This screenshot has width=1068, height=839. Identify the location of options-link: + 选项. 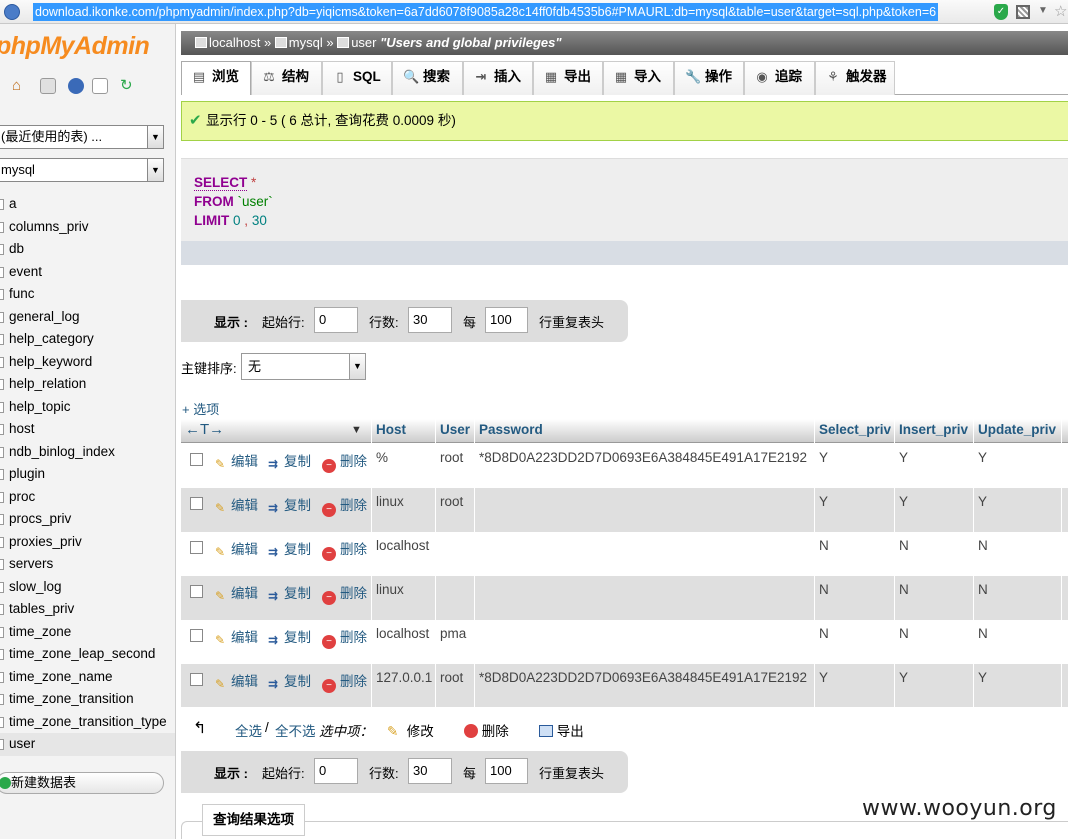
(200, 408).